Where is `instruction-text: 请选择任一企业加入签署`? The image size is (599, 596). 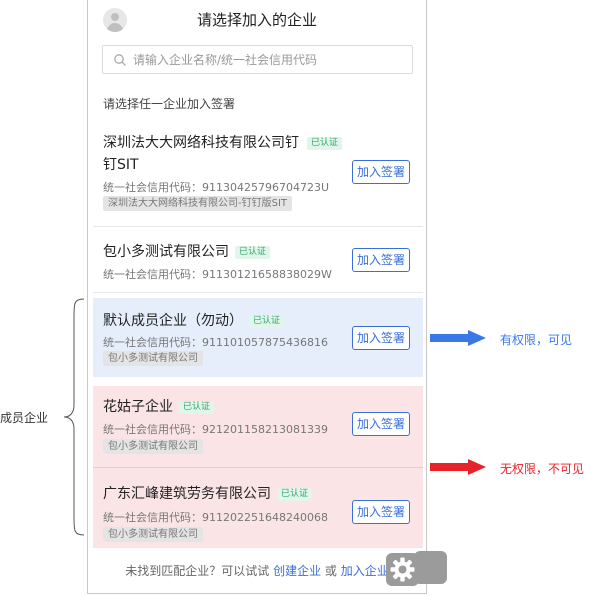 instruction-text: 请选择任一企业加入签署 is located at coordinates (169, 104).